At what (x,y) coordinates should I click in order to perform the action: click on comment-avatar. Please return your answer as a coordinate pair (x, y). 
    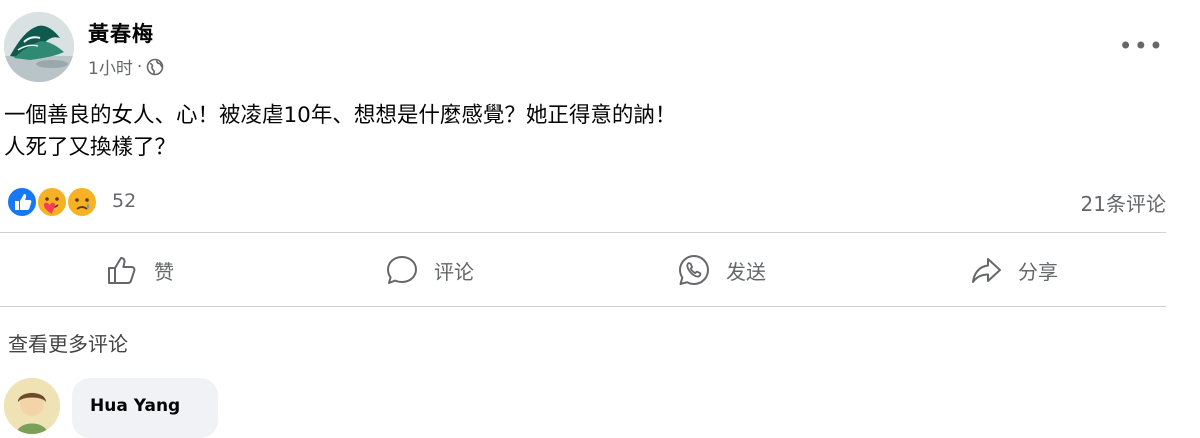
    Looking at the image, I should click on (32, 406).